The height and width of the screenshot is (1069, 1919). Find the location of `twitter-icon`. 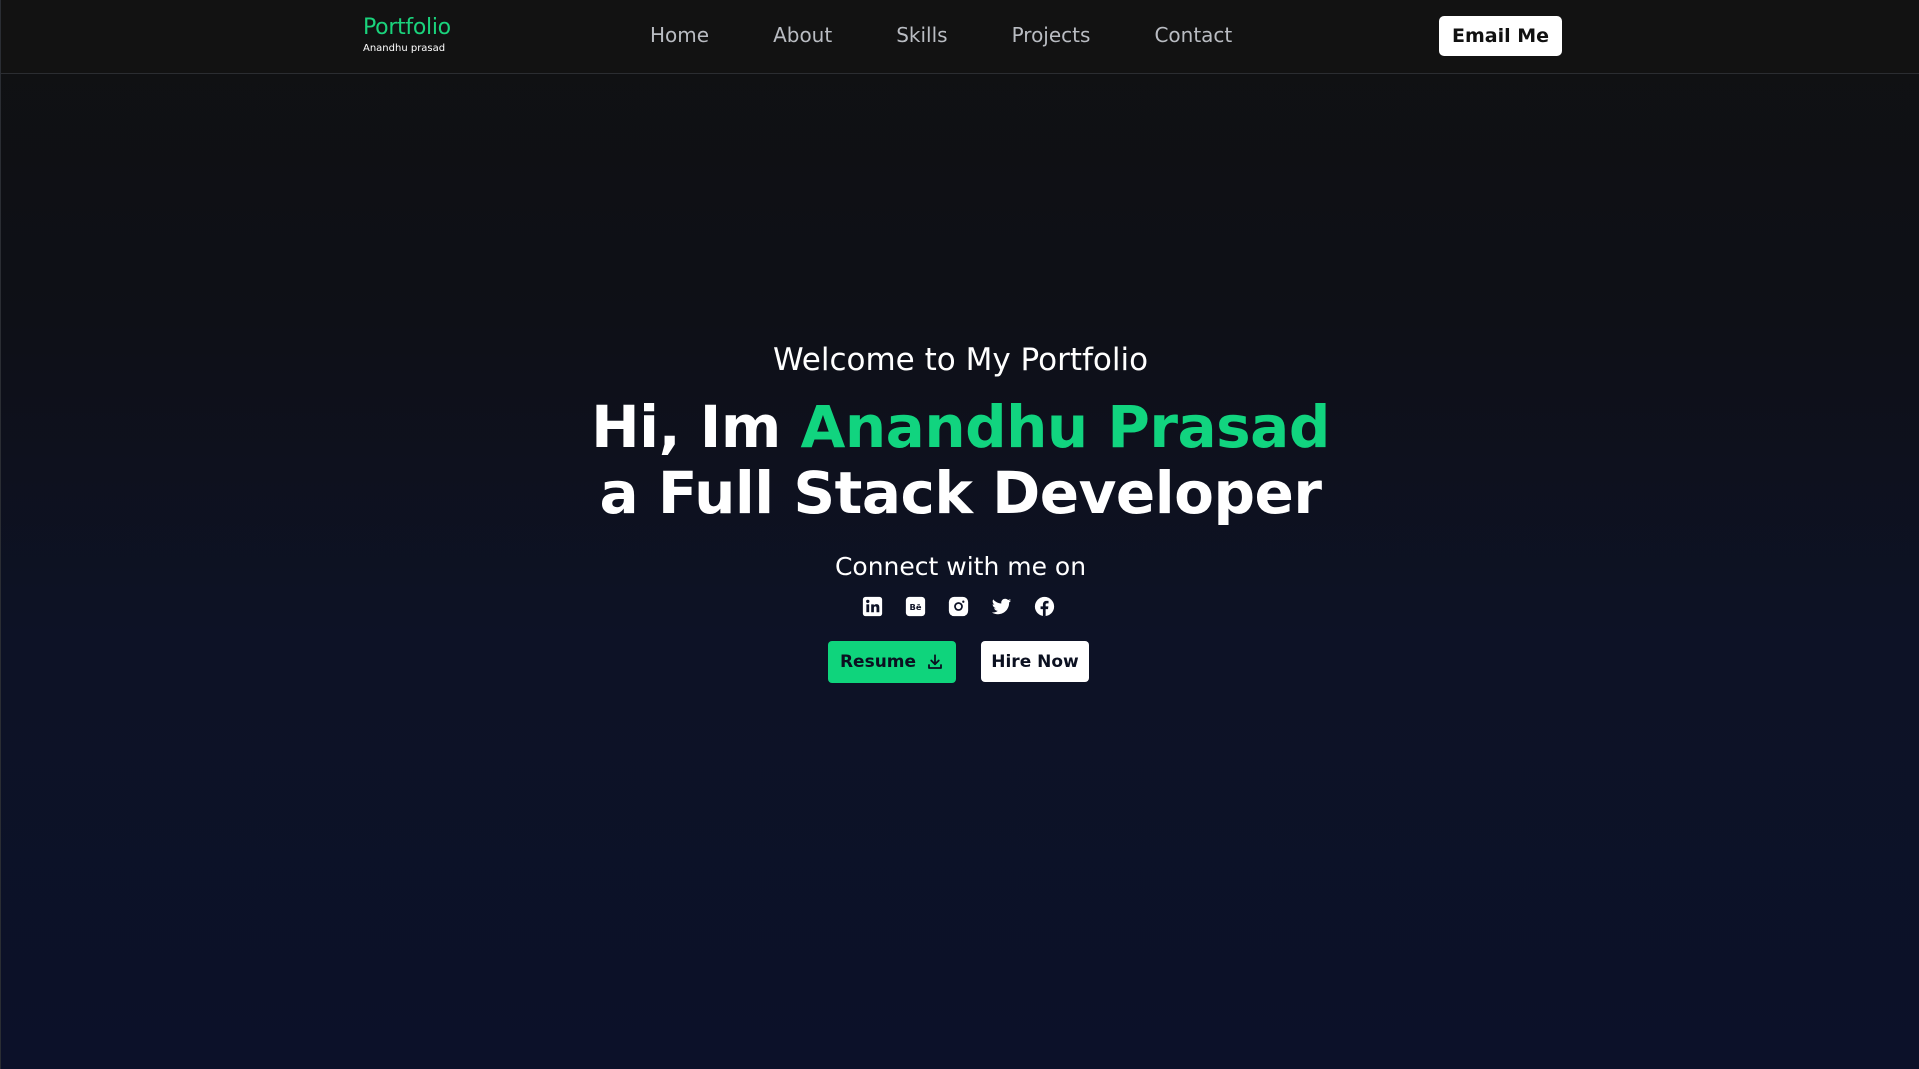

twitter-icon is located at coordinates (1001, 606).